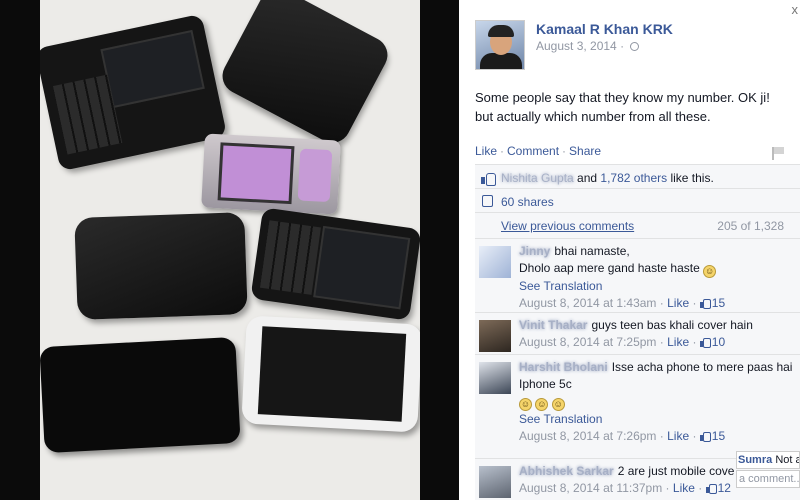 This screenshot has height=500, width=800. Describe the element at coordinates (702, 367) in the screenshot. I see `comment-text: Isse acha phone to mere paas hai` at that location.